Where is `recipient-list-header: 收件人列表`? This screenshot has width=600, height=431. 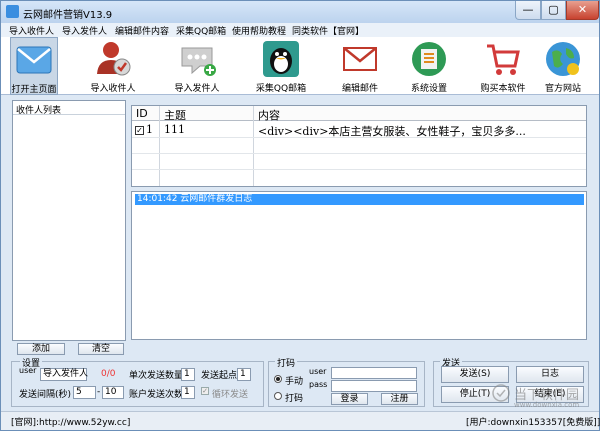 recipient-list-header: 收件人列表 is located at coordinates (69, 108).